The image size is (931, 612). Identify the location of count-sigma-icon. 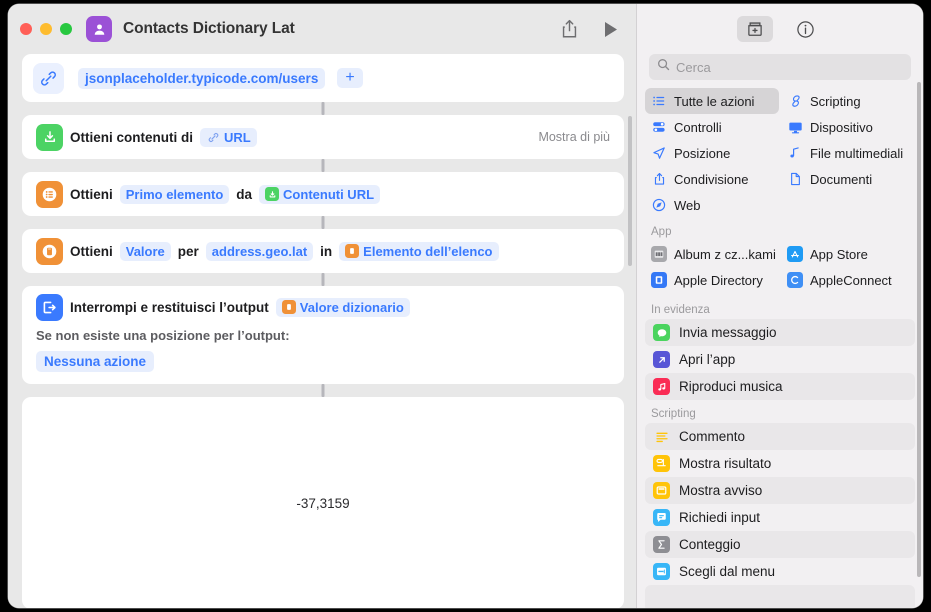
(661, 544).